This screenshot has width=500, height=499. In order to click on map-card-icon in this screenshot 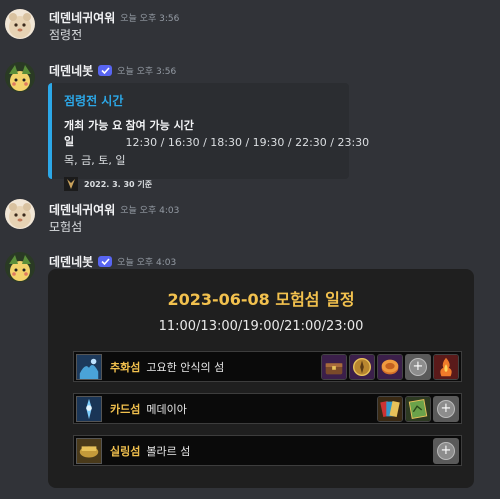, I will do `click(418, 409)`.